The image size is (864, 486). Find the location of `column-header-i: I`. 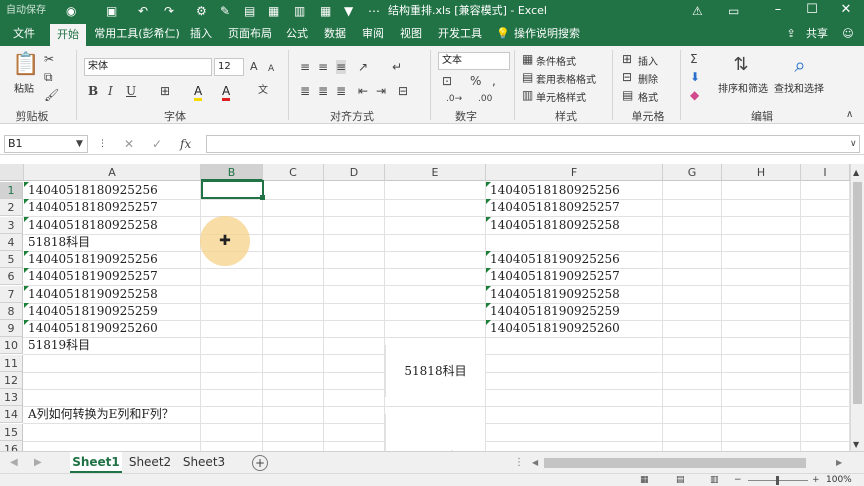

column-header-i: I is located at coordinates (825, 172).